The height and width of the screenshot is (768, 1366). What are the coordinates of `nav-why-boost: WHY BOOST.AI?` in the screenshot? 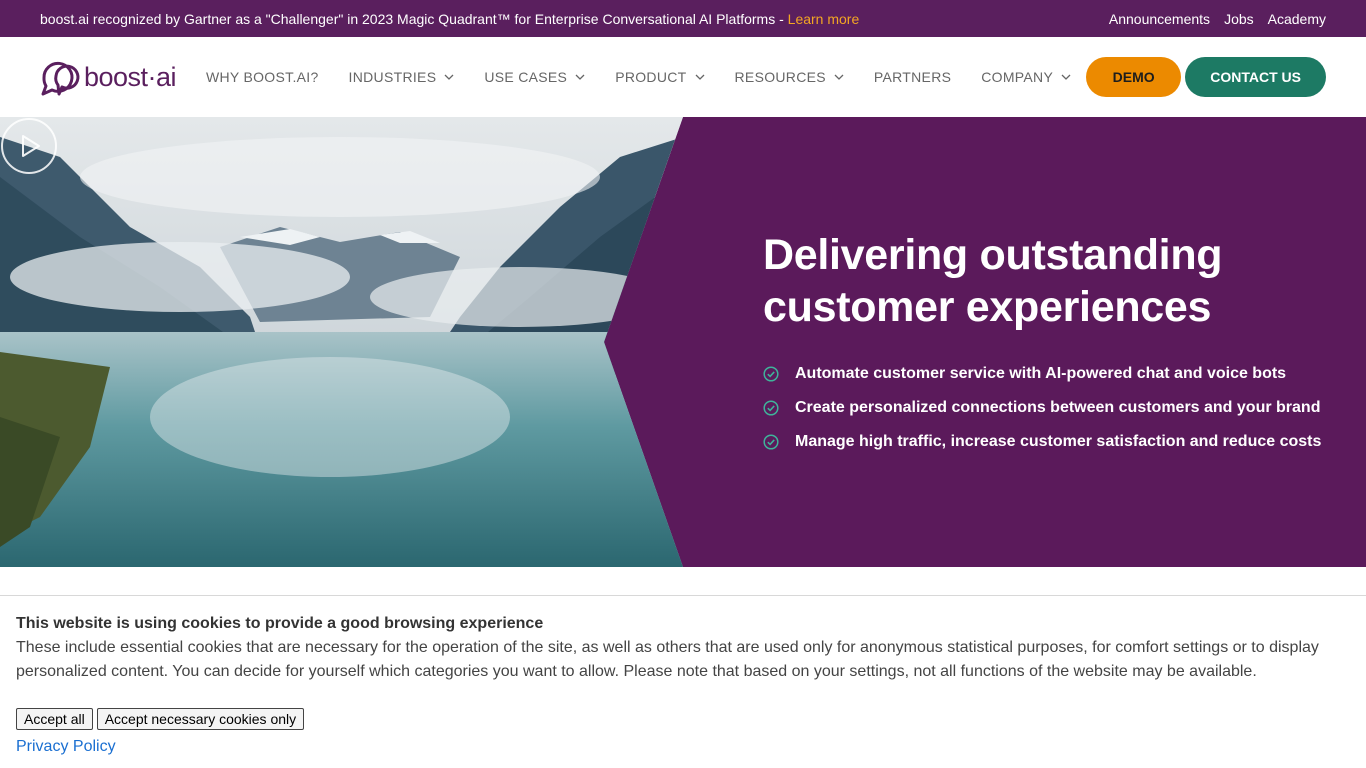 It's located at (262, 77).